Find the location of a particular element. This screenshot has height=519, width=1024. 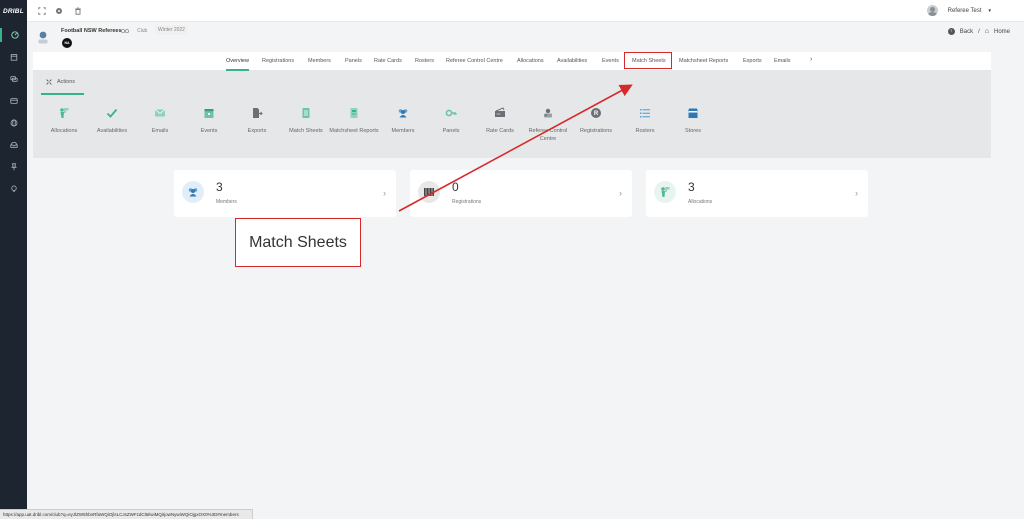

tab-panels: Panels is located at coordinates (353, 61).